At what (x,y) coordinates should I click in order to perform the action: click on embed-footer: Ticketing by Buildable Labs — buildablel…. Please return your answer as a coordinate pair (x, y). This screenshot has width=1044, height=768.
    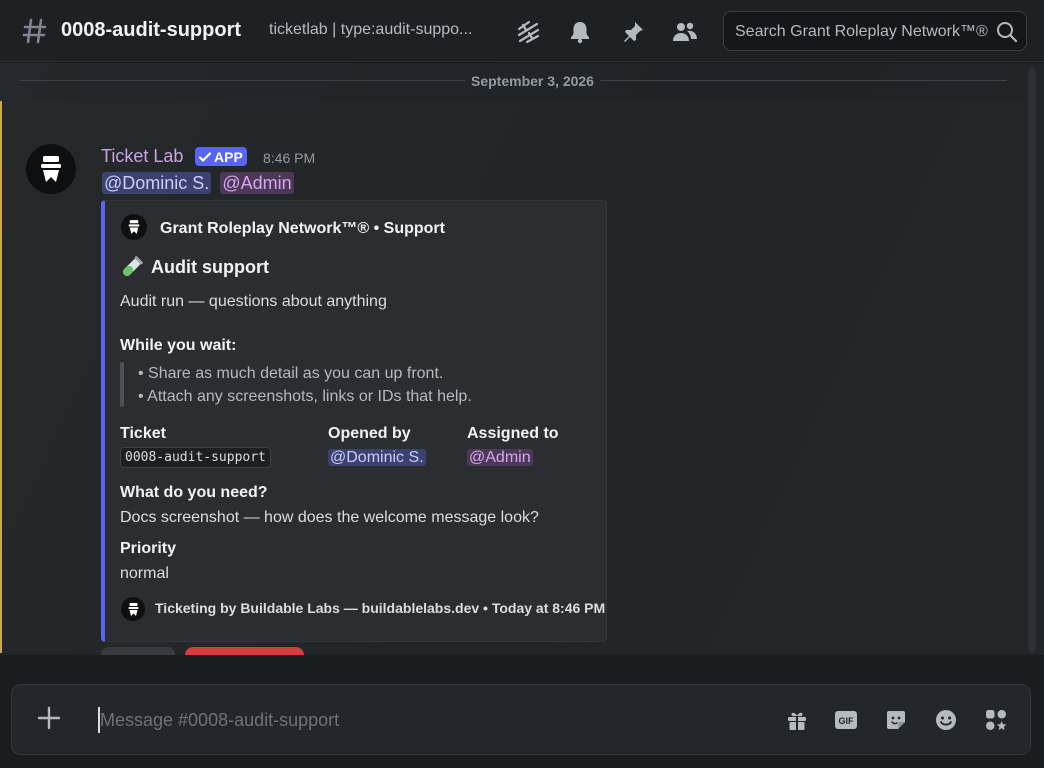
    Looking at the image, I should click on (380, 608).